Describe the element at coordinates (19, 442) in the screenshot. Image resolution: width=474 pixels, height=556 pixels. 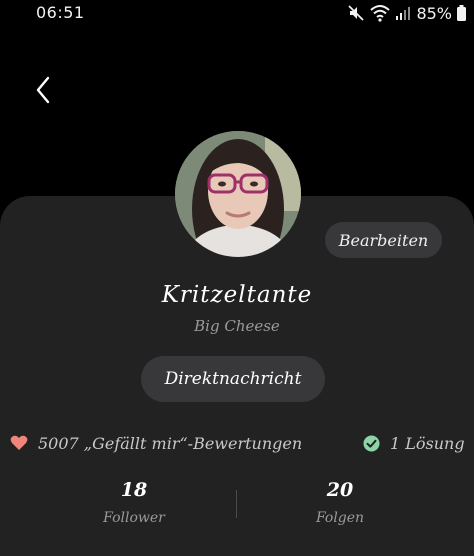
I see `heart-icon` at that location.